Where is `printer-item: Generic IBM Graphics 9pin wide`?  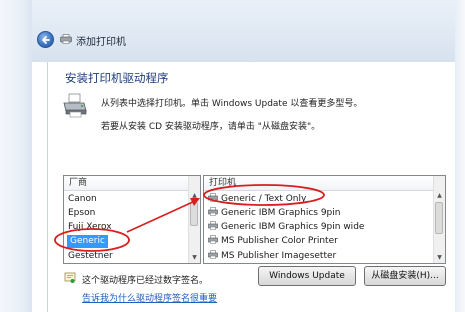
printer-item: Generic IBM Graphics 9pin wide is located at coordinates (286, 227).